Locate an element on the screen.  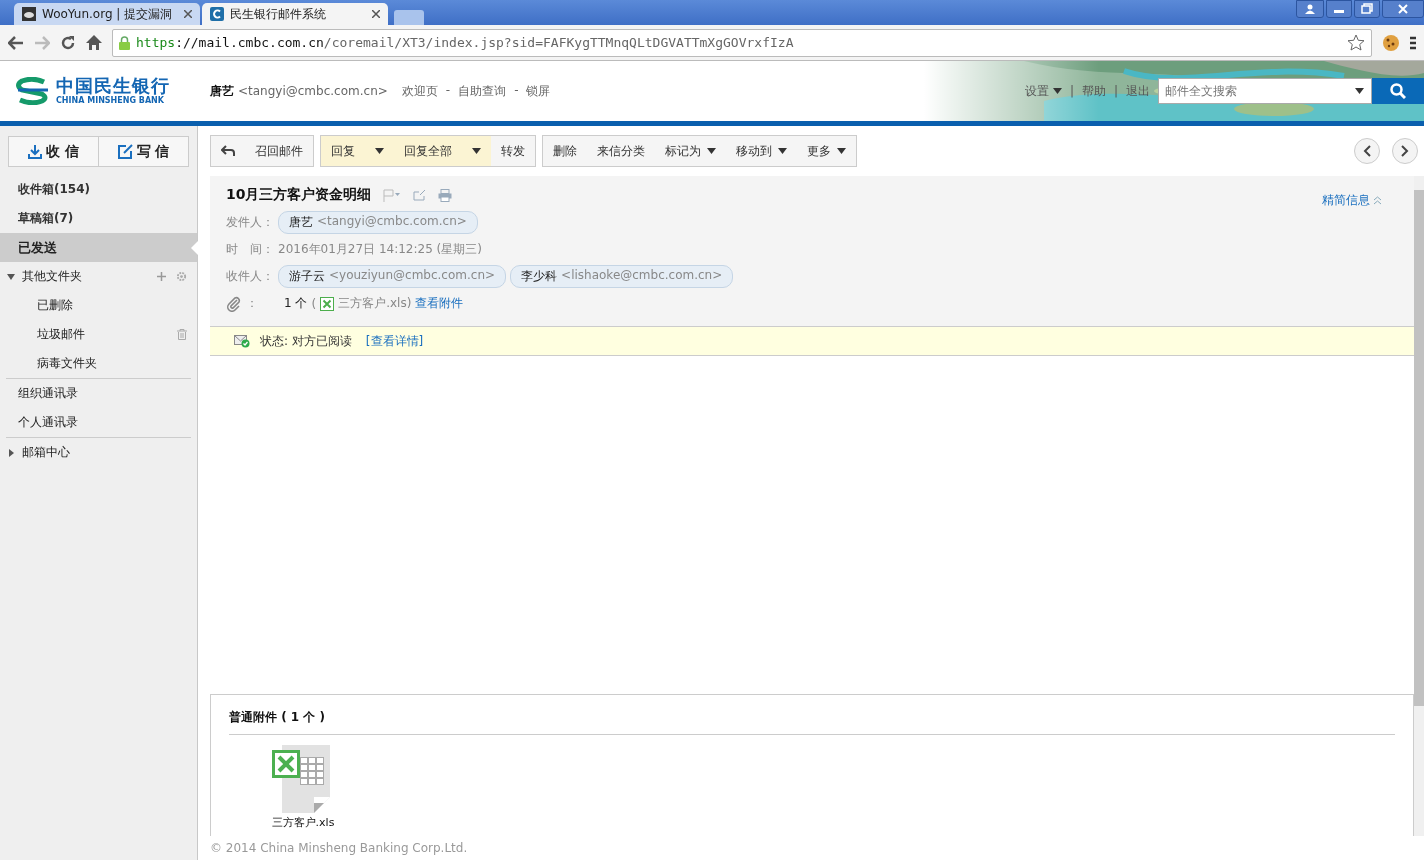
email-subject: 10月三方客户资金明细 is located at coordinates (299, 195).